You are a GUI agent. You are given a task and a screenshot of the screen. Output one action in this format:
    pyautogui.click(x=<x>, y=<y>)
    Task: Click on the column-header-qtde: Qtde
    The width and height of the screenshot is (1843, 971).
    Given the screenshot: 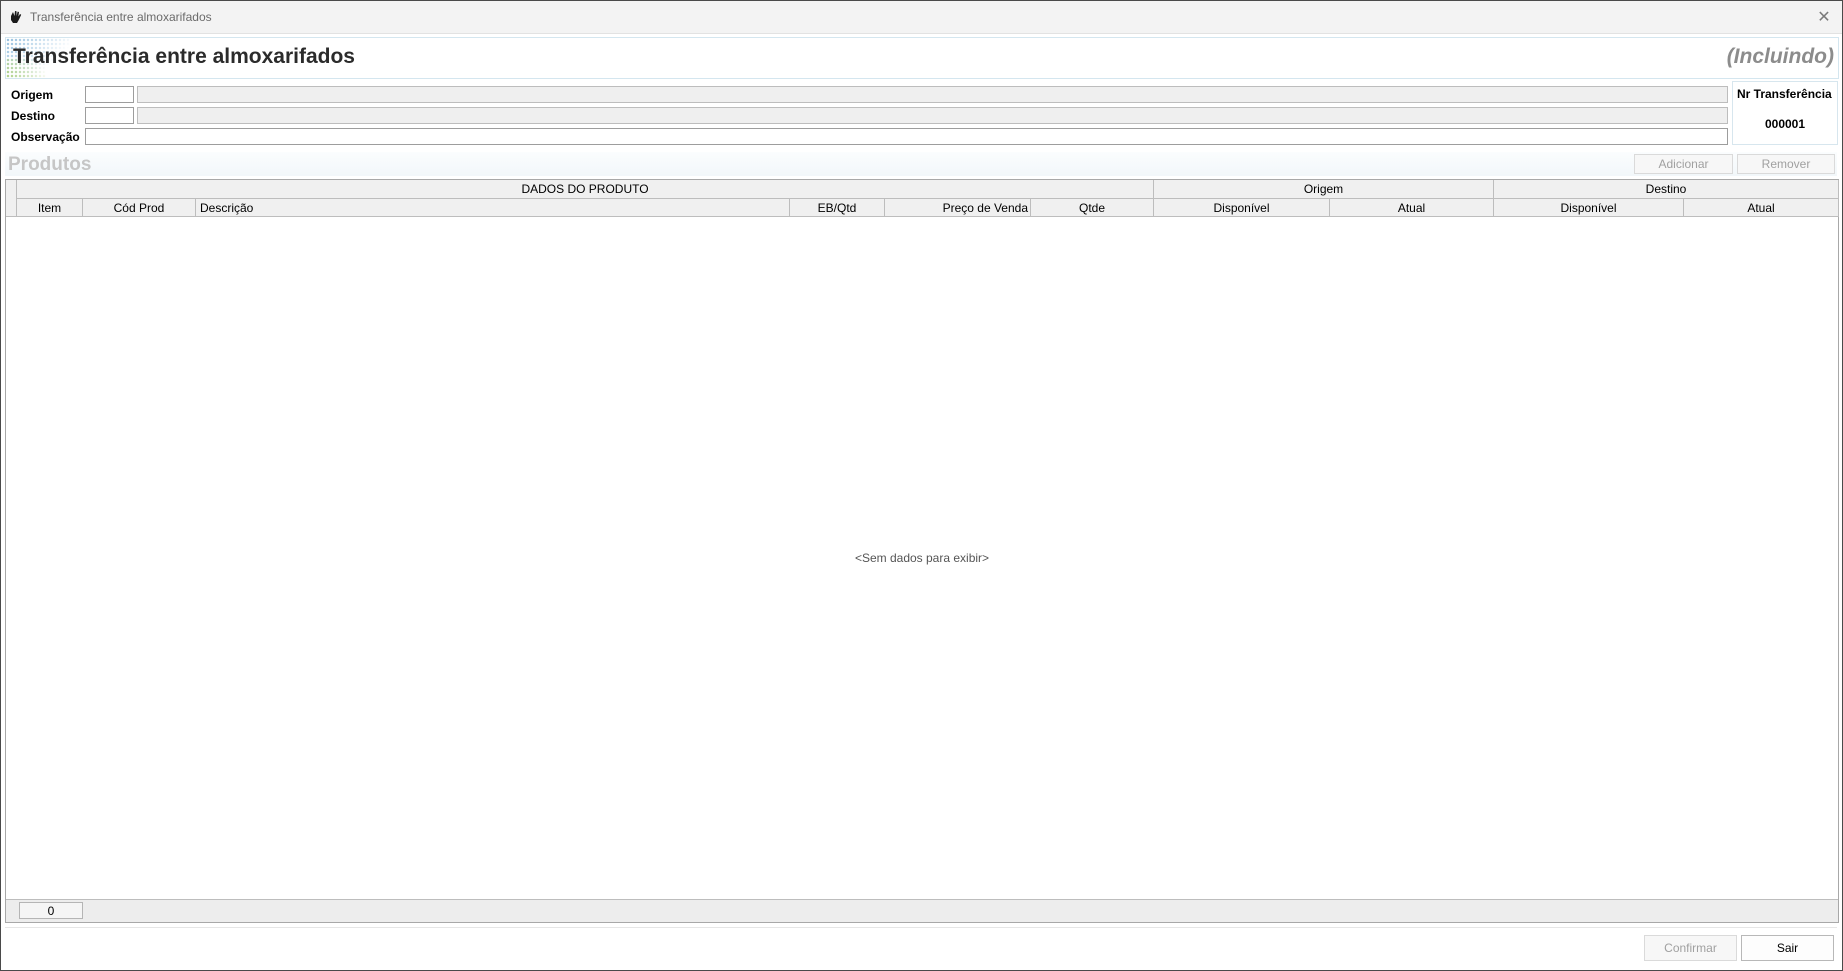 What is the action you would take?
    pyautogui.click(x=1092, y=208)
    